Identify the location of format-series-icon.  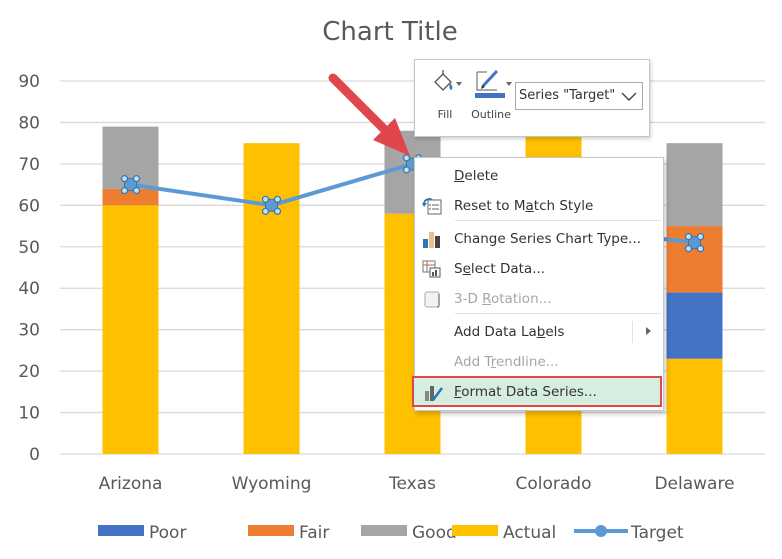
(434, 393).